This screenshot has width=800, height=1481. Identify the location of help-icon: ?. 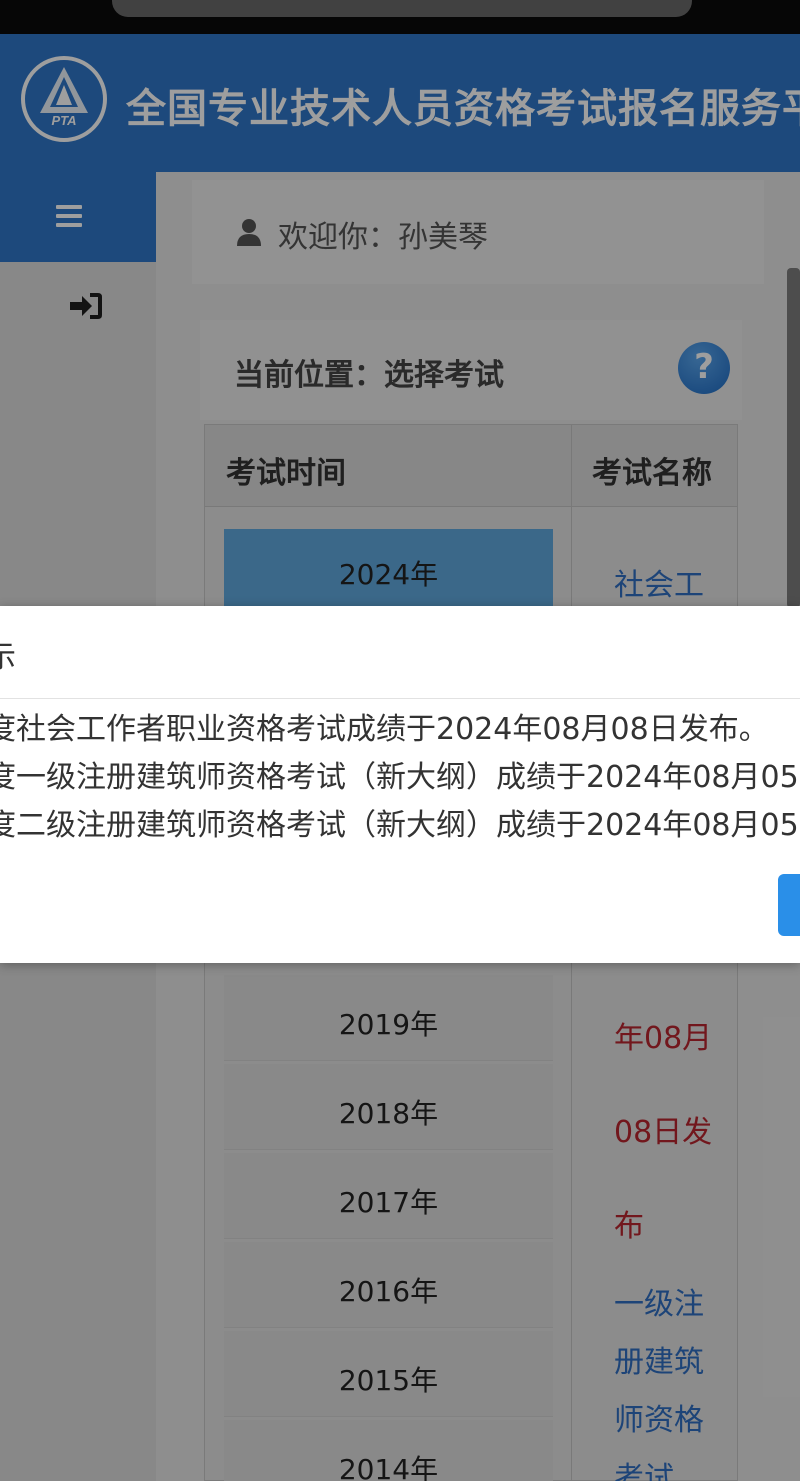
(704, 368).